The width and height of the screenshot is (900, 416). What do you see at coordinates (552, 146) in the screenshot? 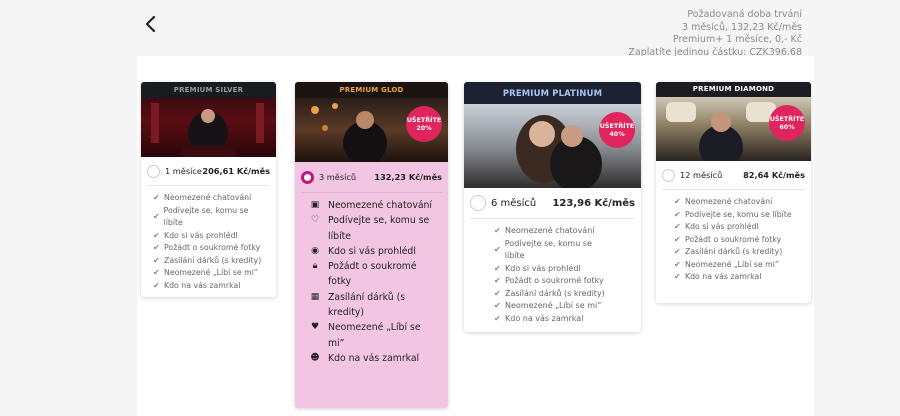
I see `plan-image: UŠETŘÍTE 40%` at bounding box center [552, 146].